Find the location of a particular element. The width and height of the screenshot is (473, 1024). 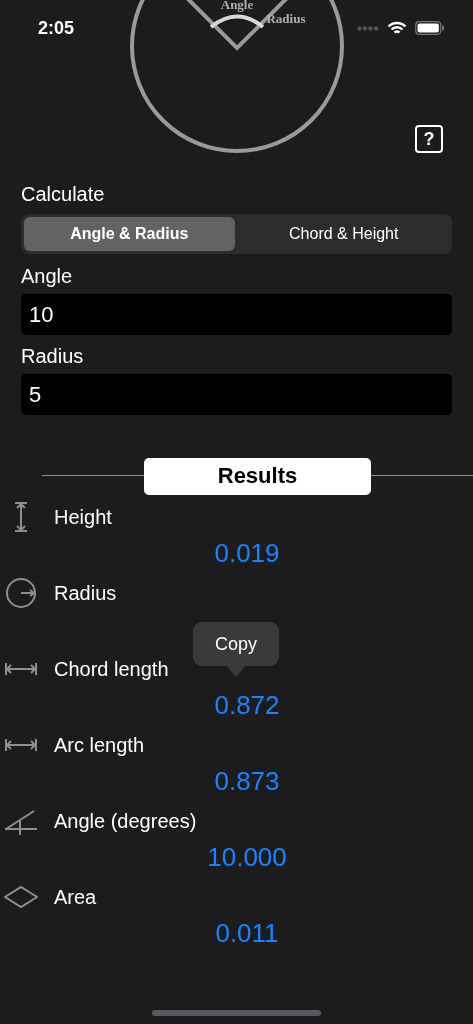

result-label: Chord length is located at coordinates (111, 669).